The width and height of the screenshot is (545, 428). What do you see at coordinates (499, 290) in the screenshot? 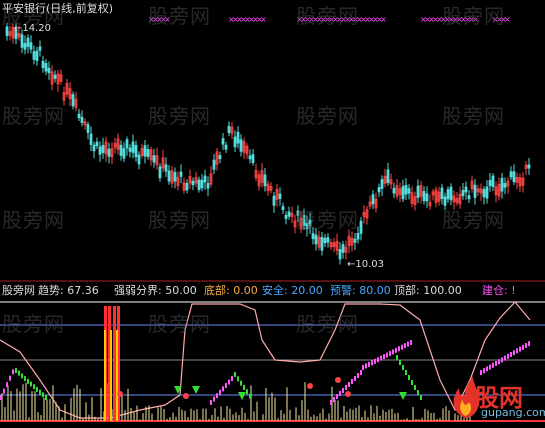
I see `build-position: 建仓: !` at bounding box center [499, 290].